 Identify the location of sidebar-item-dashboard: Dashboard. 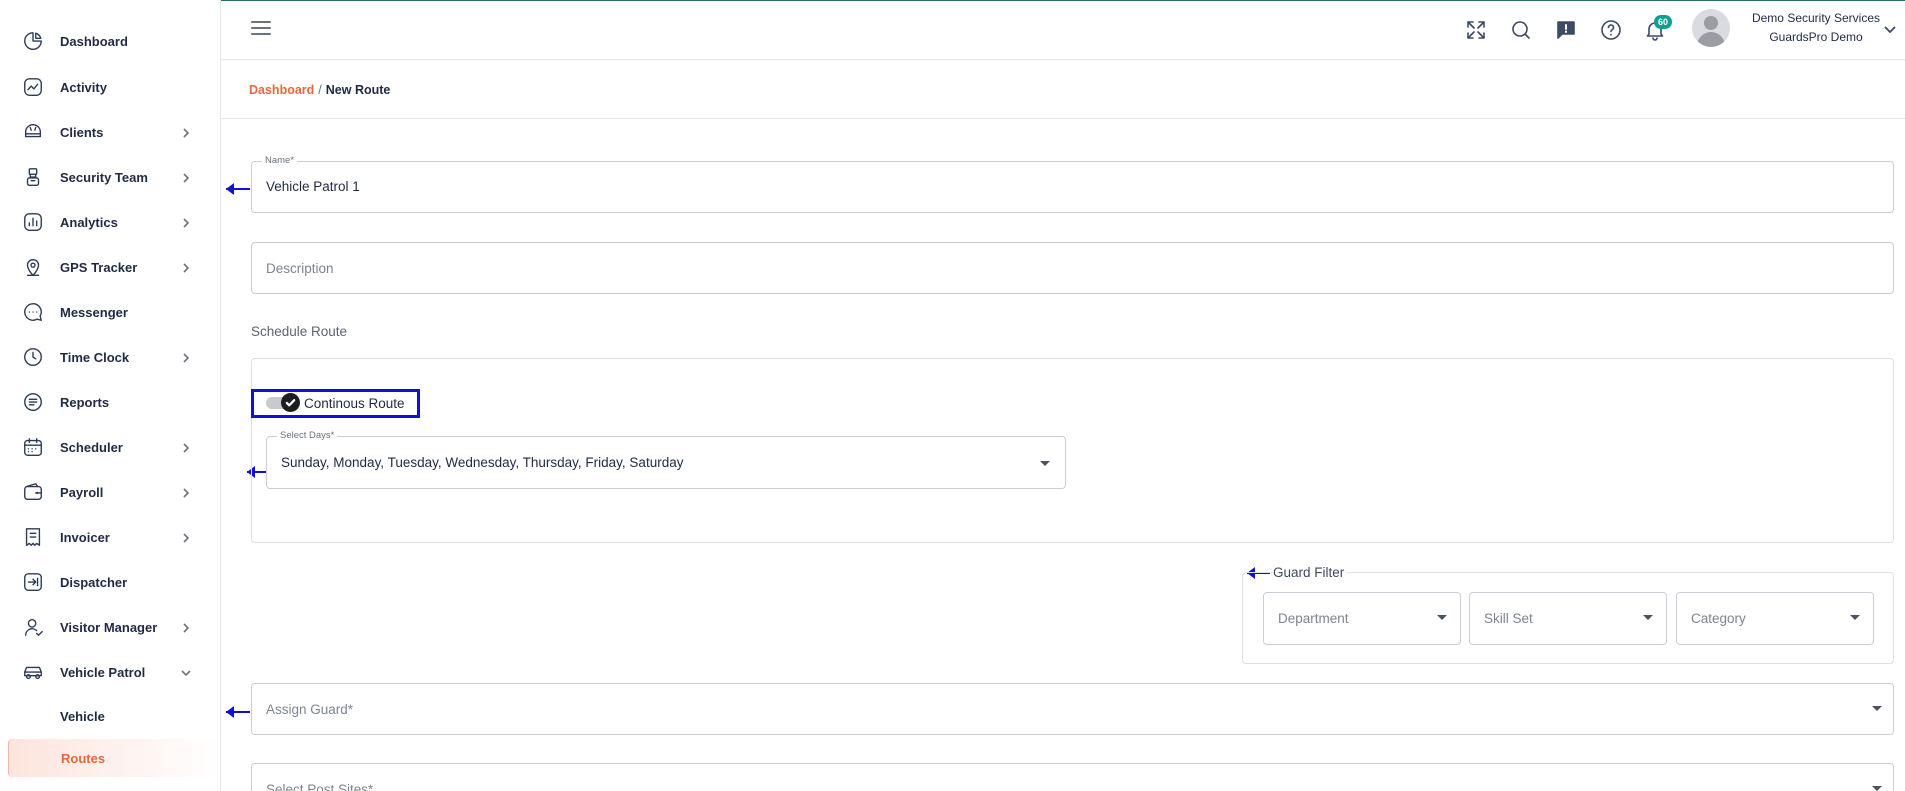
(110, 41).